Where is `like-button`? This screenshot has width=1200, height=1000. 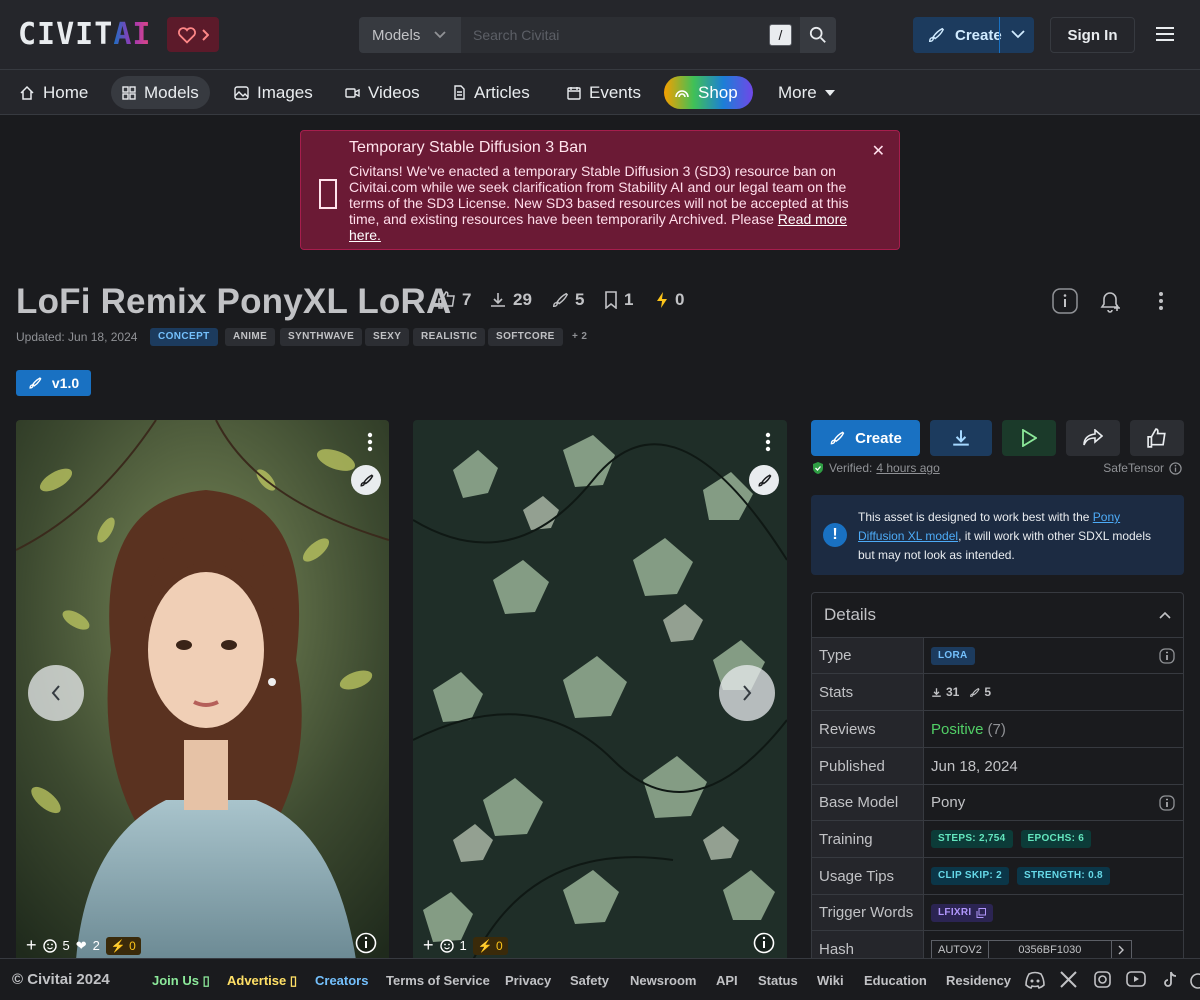 like-button is located at coordinates (1157, 438).